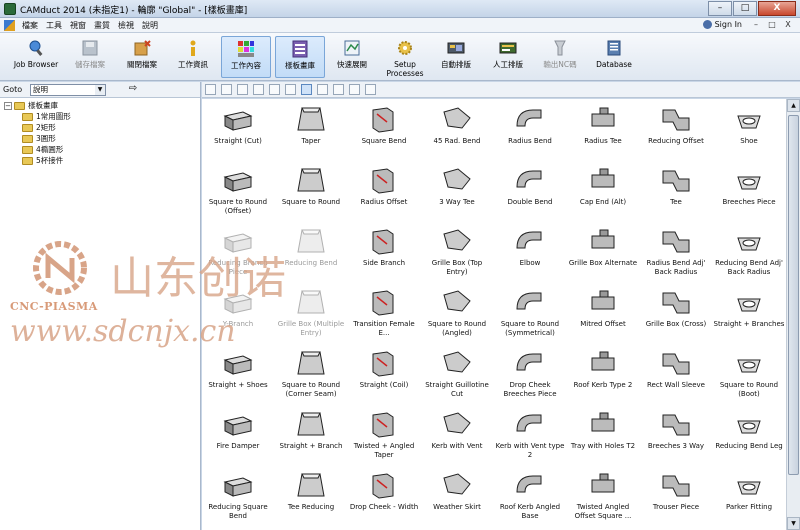 The height and width of the screenshot is (530, 800). What do you see at coordinates (676, 129) in the screenshot?
I see `pattern-item: Reducing Offset` at bounding box center [676, 129].